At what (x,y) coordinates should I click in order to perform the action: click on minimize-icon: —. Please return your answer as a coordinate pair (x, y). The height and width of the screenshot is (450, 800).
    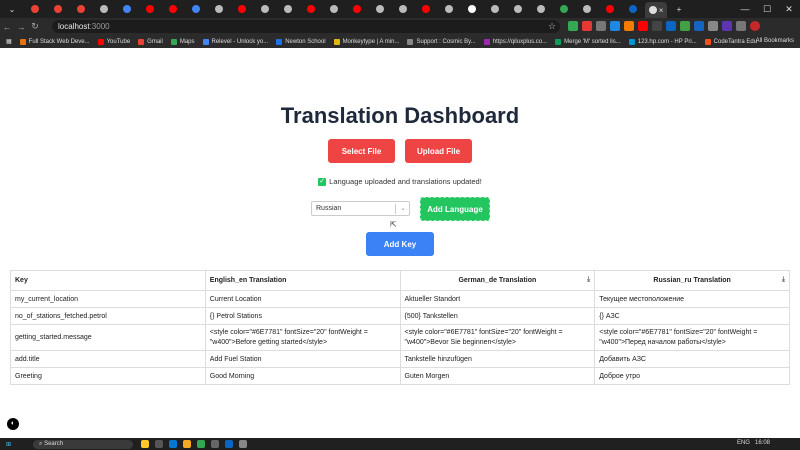
    Looking at the image, I should click on (745, 9).